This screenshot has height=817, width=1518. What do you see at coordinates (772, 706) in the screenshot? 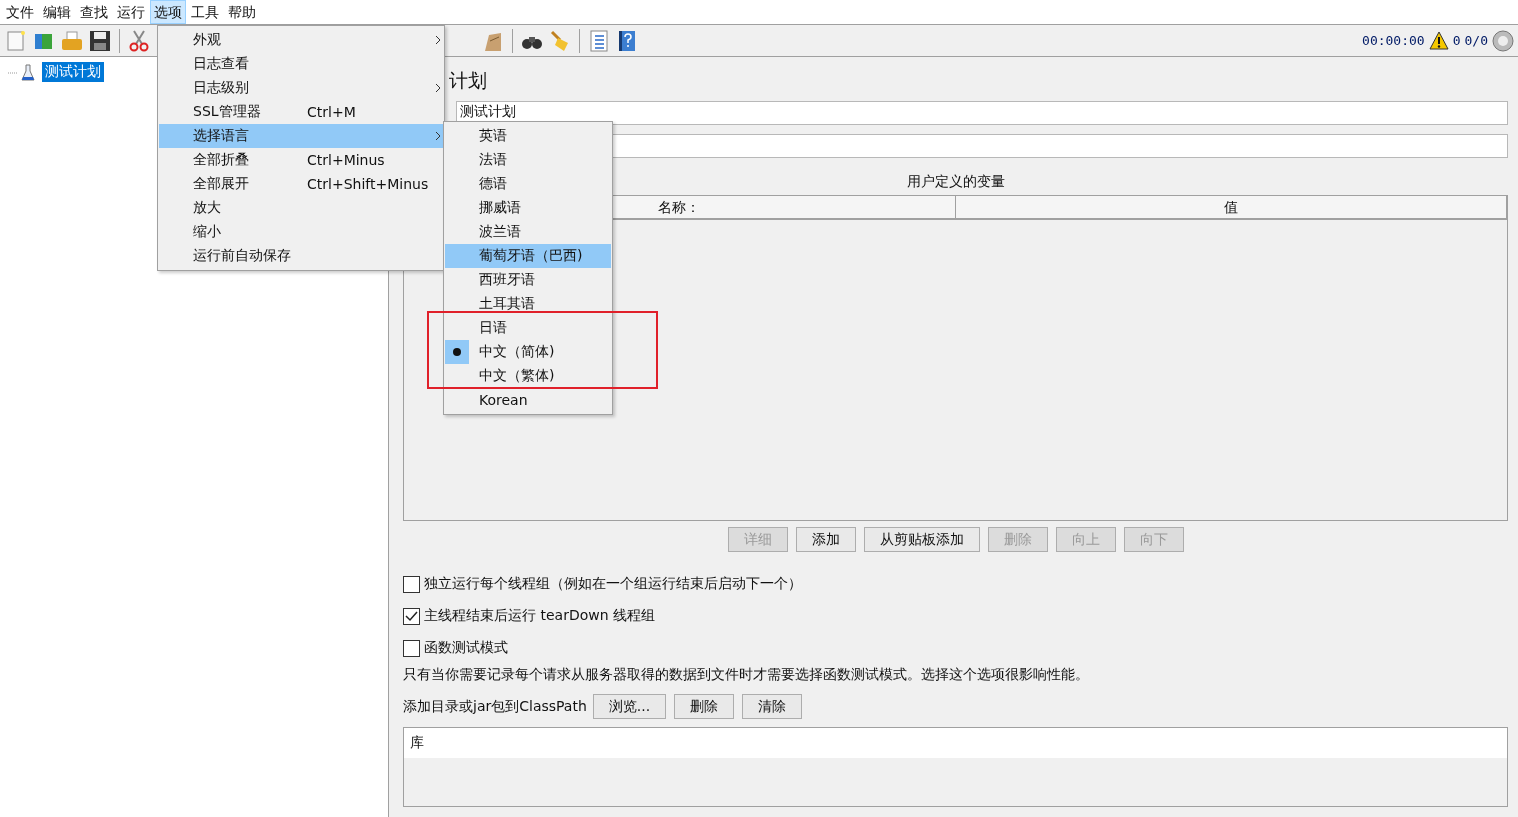
I see `classpath-button: 清除` at bounding box center [772, 706].